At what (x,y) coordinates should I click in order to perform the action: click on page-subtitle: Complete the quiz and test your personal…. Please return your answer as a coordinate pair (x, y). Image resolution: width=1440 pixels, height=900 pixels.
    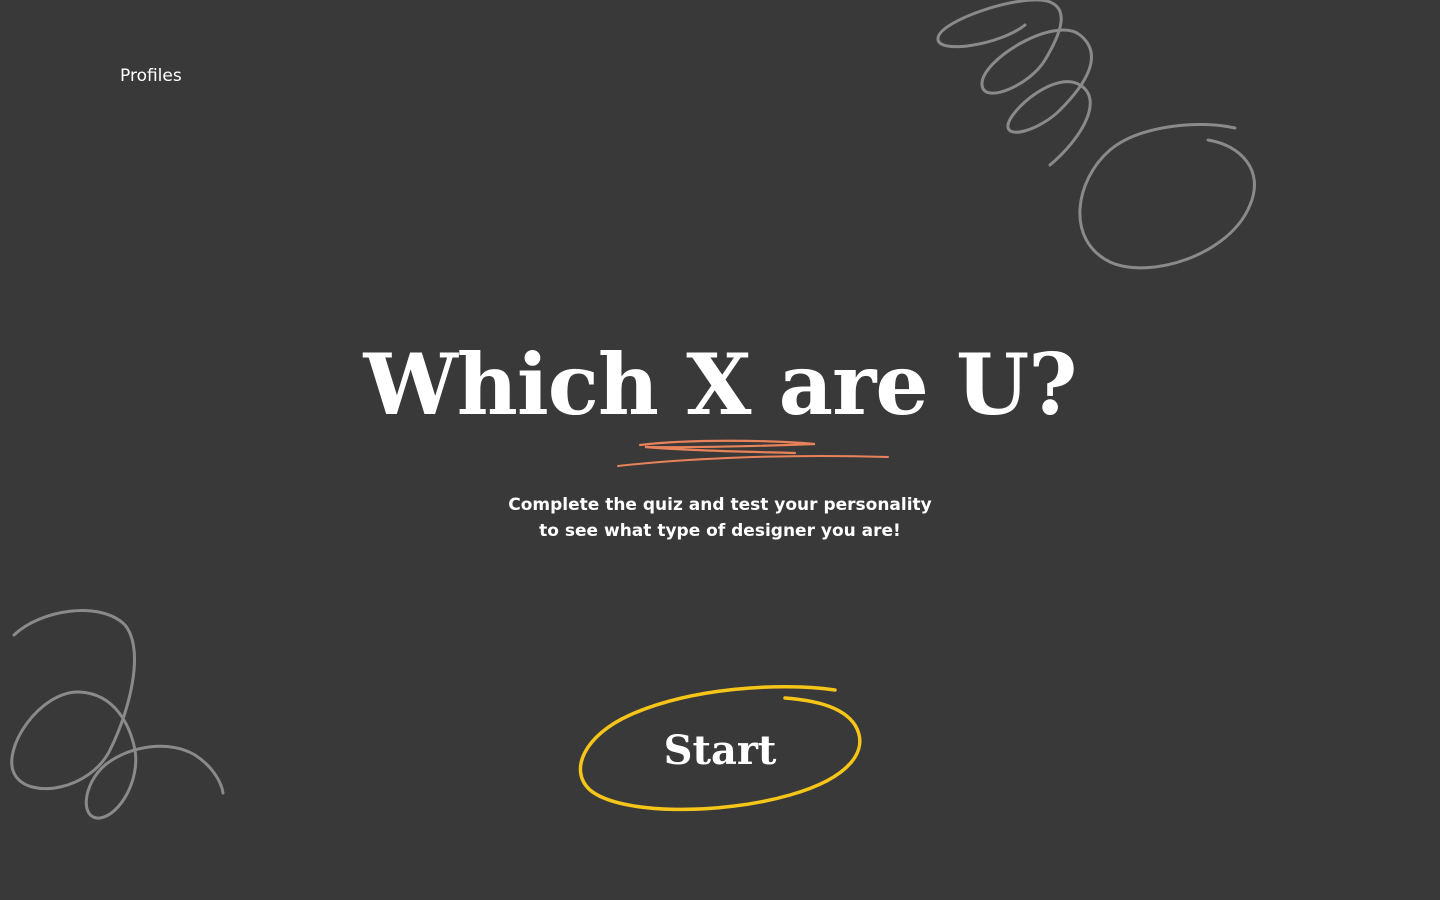
    Looking at the image, I should click on (720, 518).